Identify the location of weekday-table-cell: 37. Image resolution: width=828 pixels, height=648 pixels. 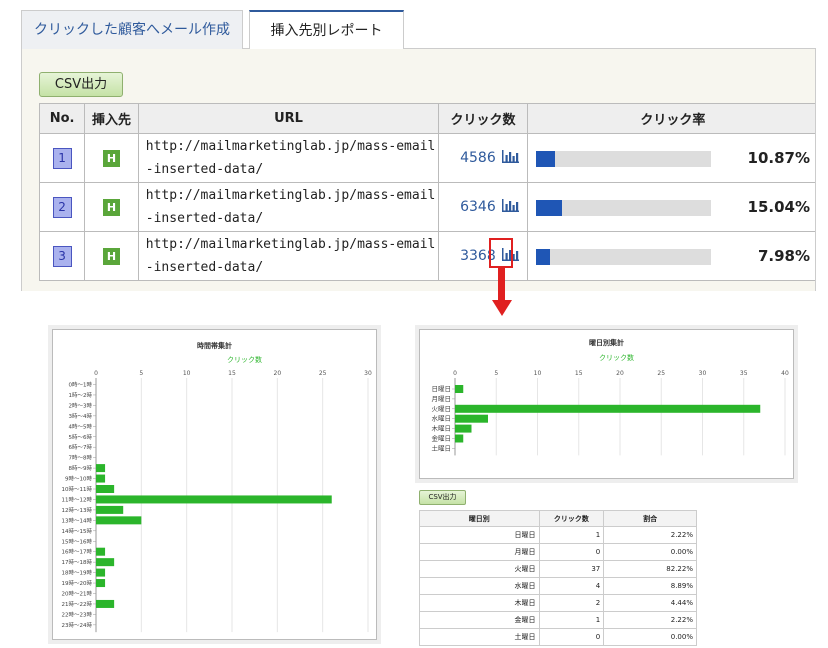
(571, 569).